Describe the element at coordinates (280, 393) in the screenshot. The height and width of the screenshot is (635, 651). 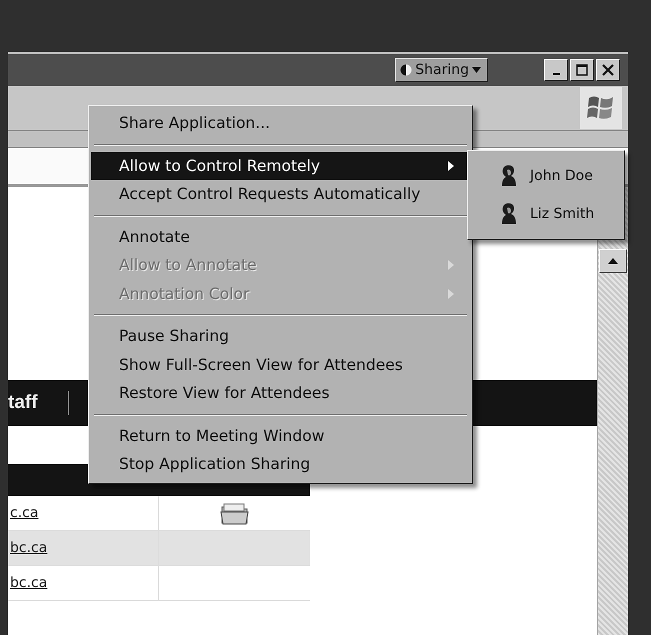
I see `menu-item: Restore View for Attendees` at that location.